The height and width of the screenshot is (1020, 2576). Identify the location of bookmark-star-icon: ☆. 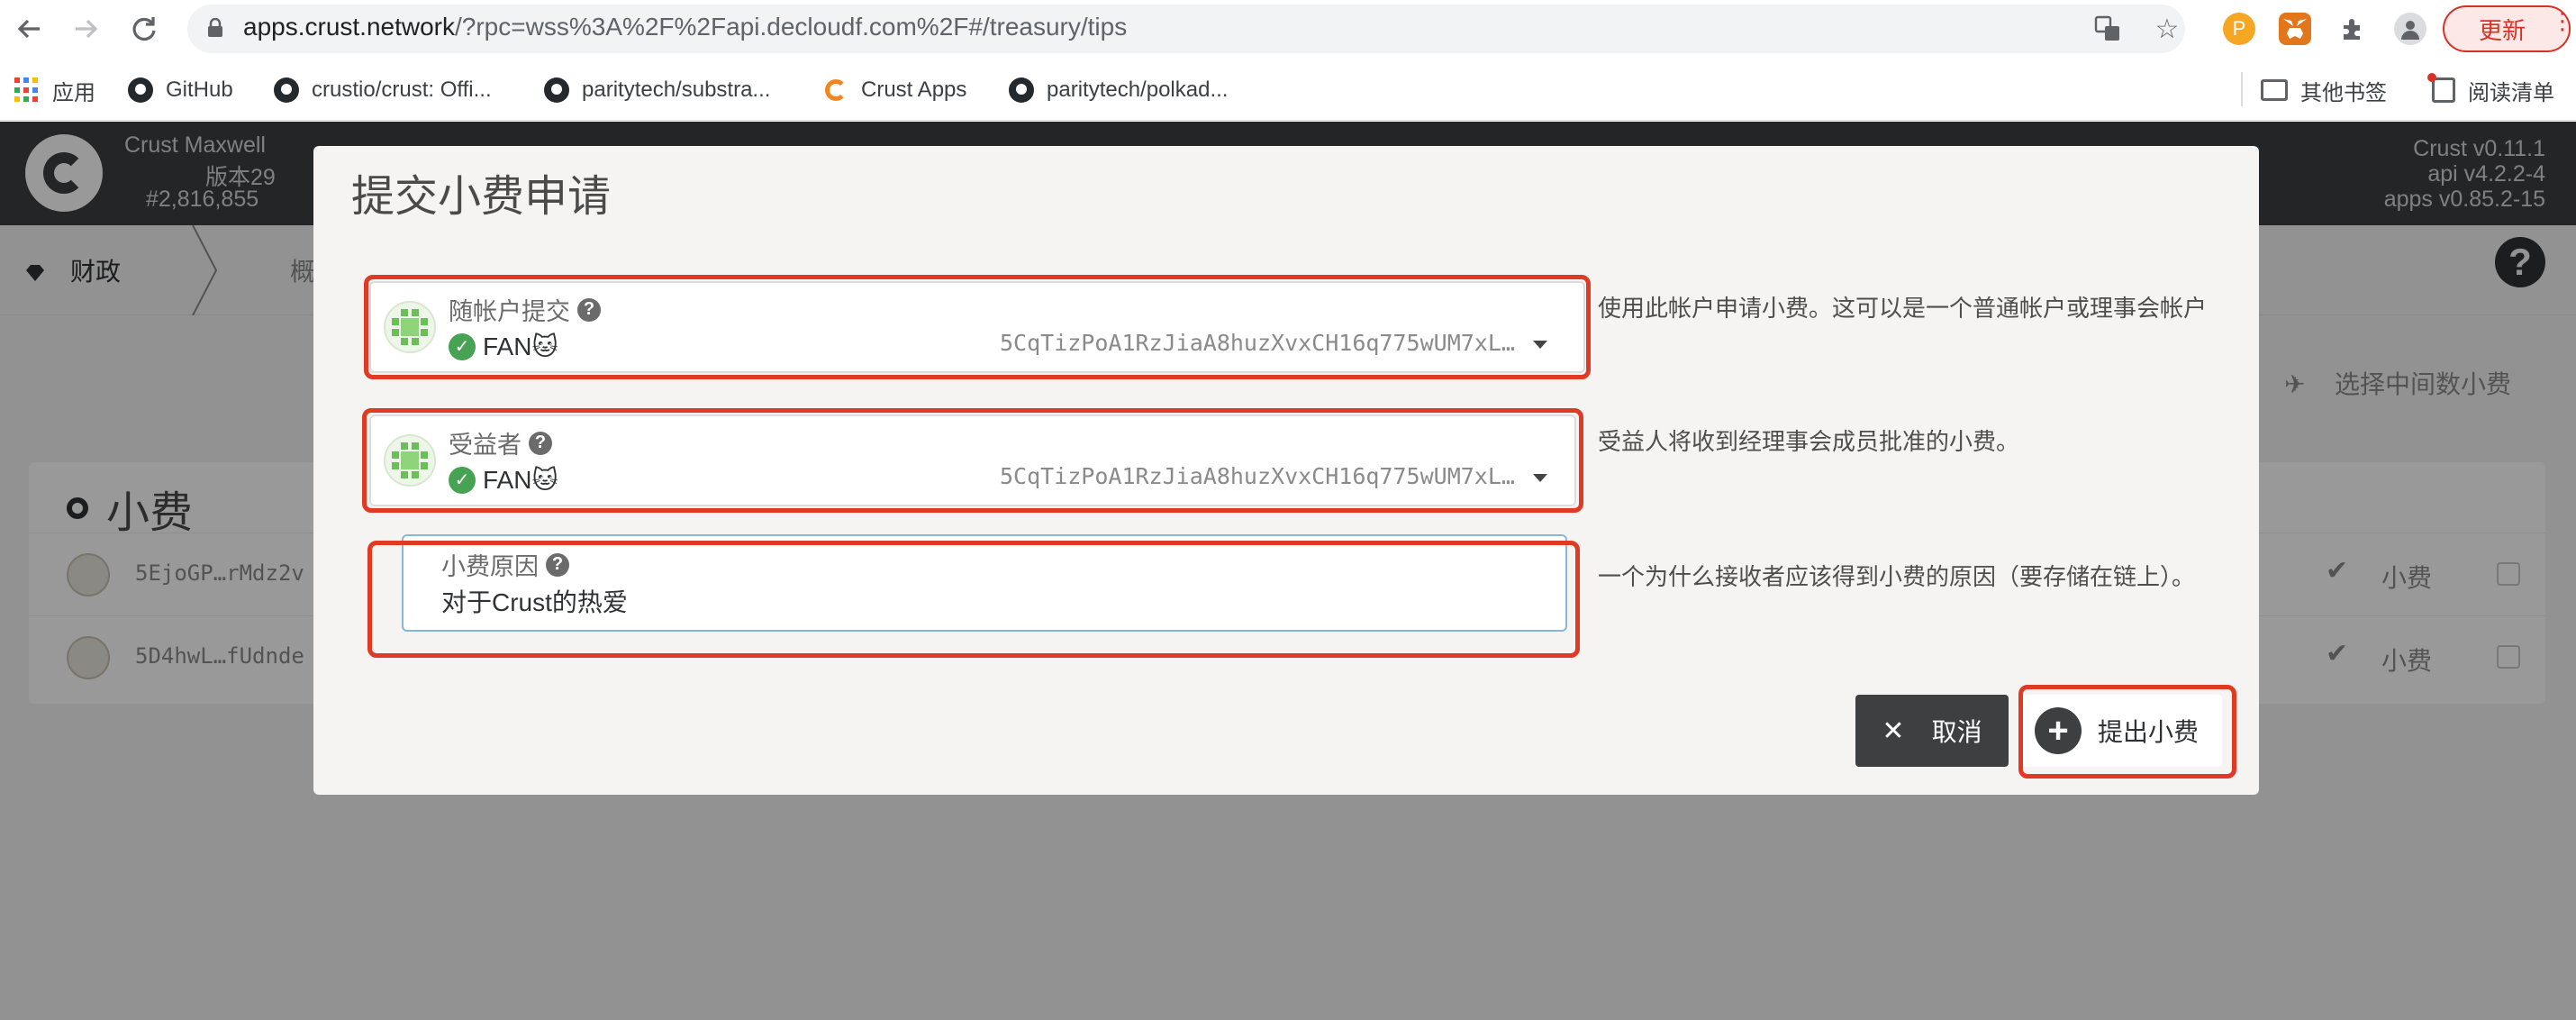
(2167, 29).